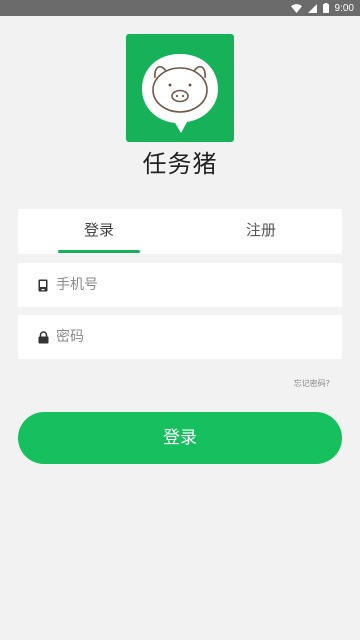  I want to click on forgot-password-link: 忘记密码?, so click(312, 383).